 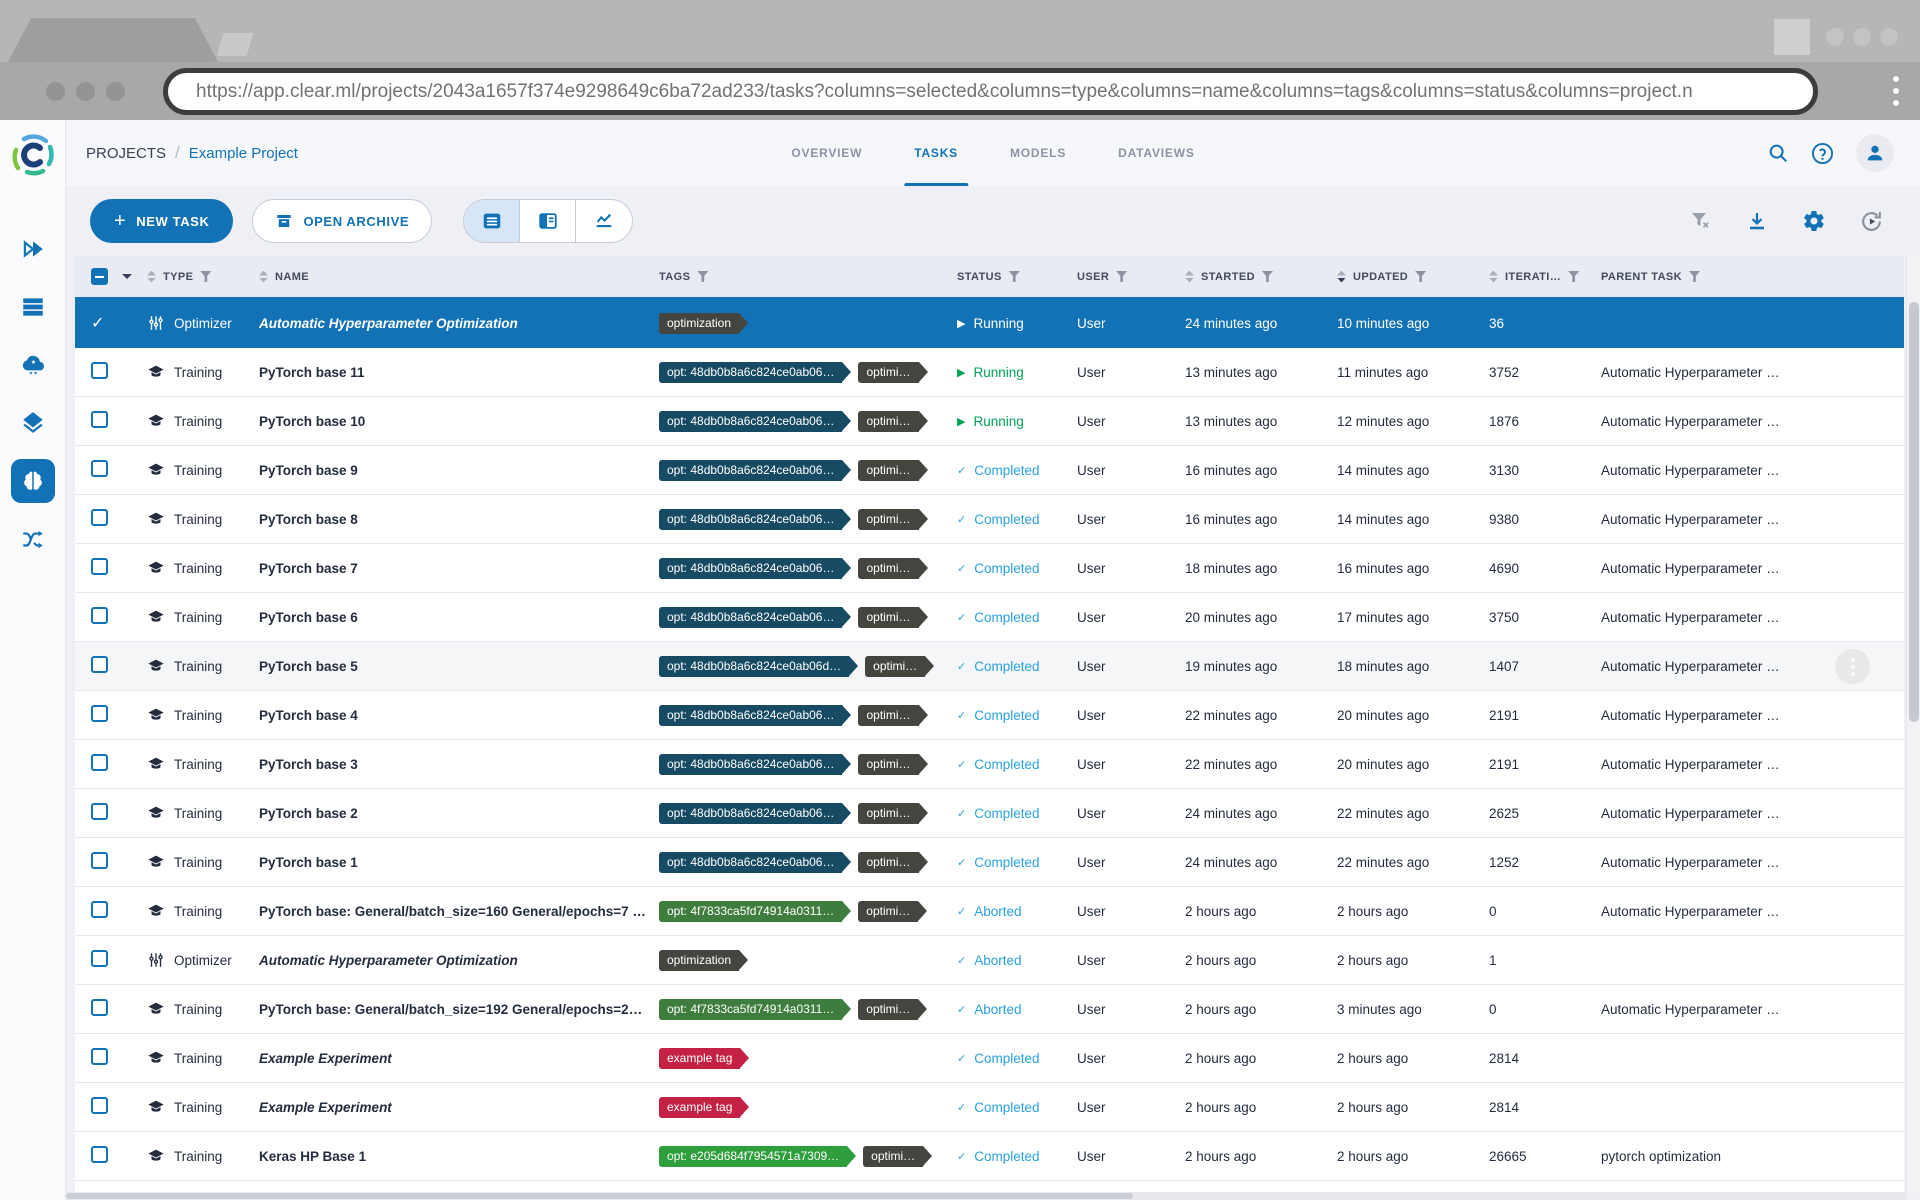 I want to click on tab-models: MODELS, so click(x=1038, y=153).